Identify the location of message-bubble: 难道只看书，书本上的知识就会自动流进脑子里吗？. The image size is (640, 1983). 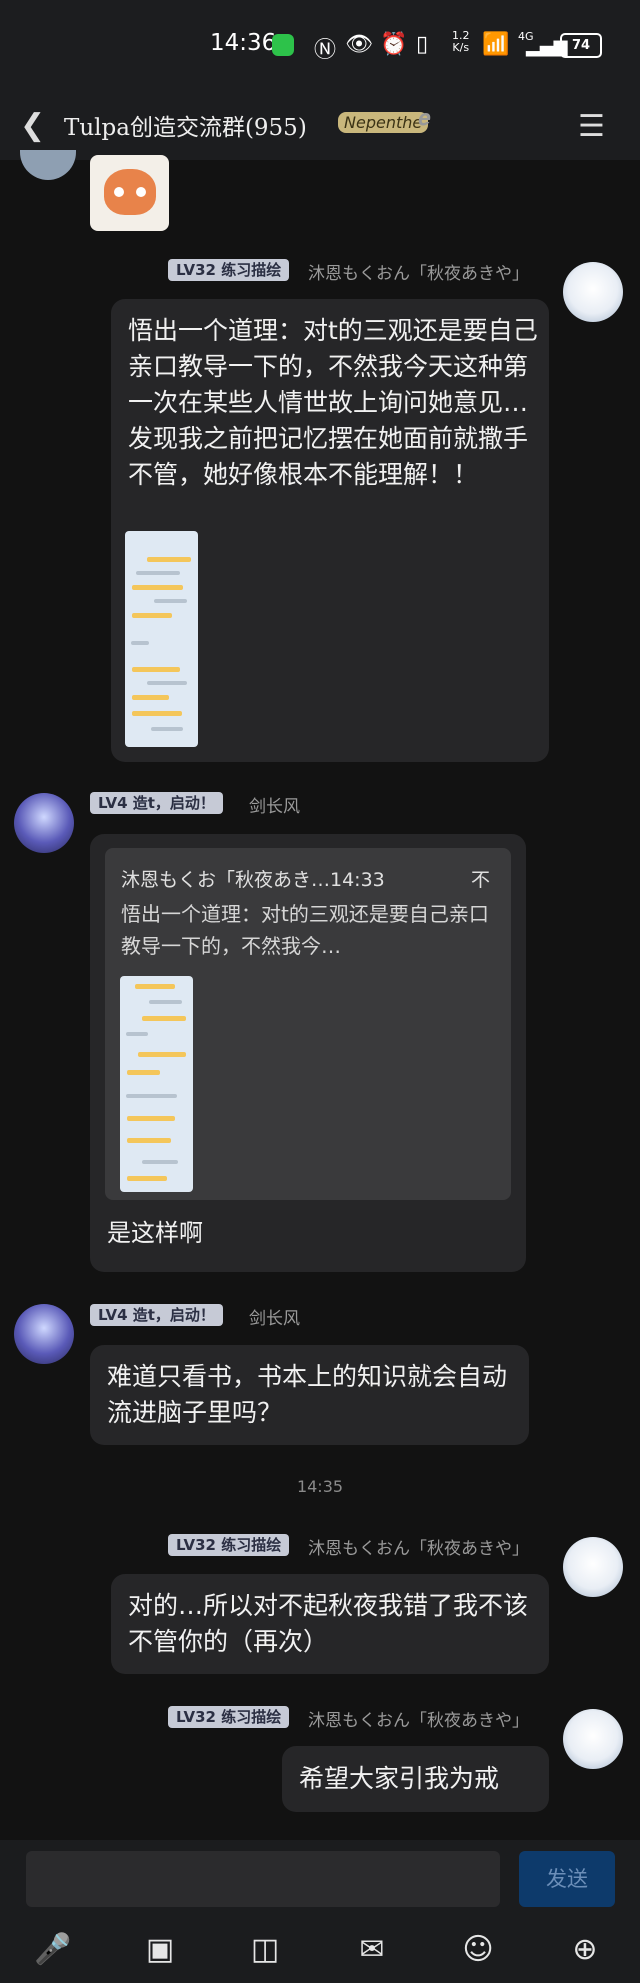
(309, 1395).